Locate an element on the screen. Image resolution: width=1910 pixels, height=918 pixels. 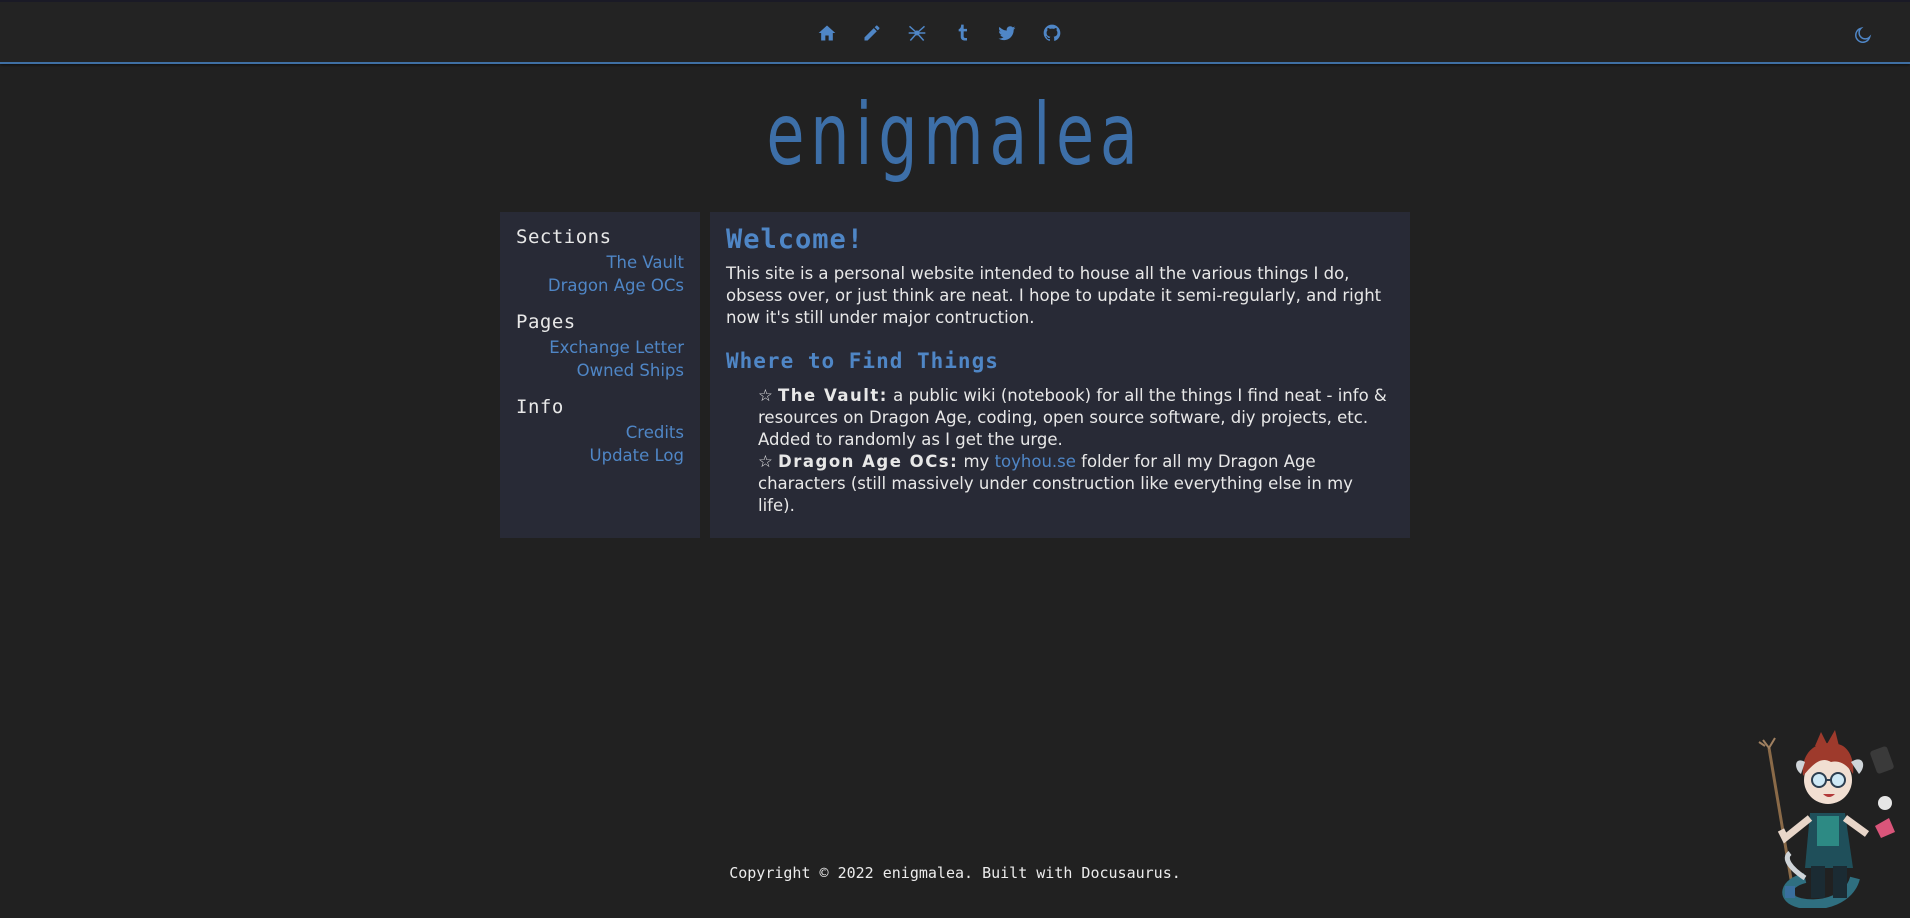
sidebar-group-pages: Pages Exchange Letter Owned Ships is located at coordinates (600, 346).